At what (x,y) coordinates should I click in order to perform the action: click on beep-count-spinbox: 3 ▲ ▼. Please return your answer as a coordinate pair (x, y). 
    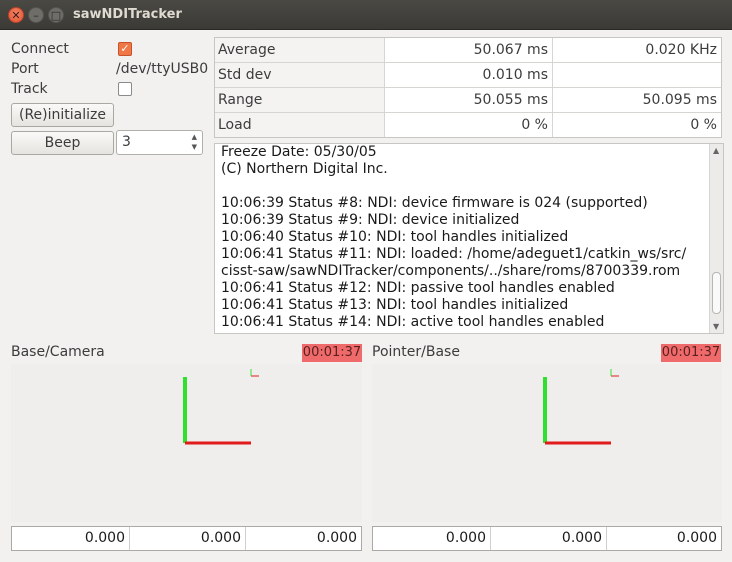
    Looking at the image, I should click on (159, 142).